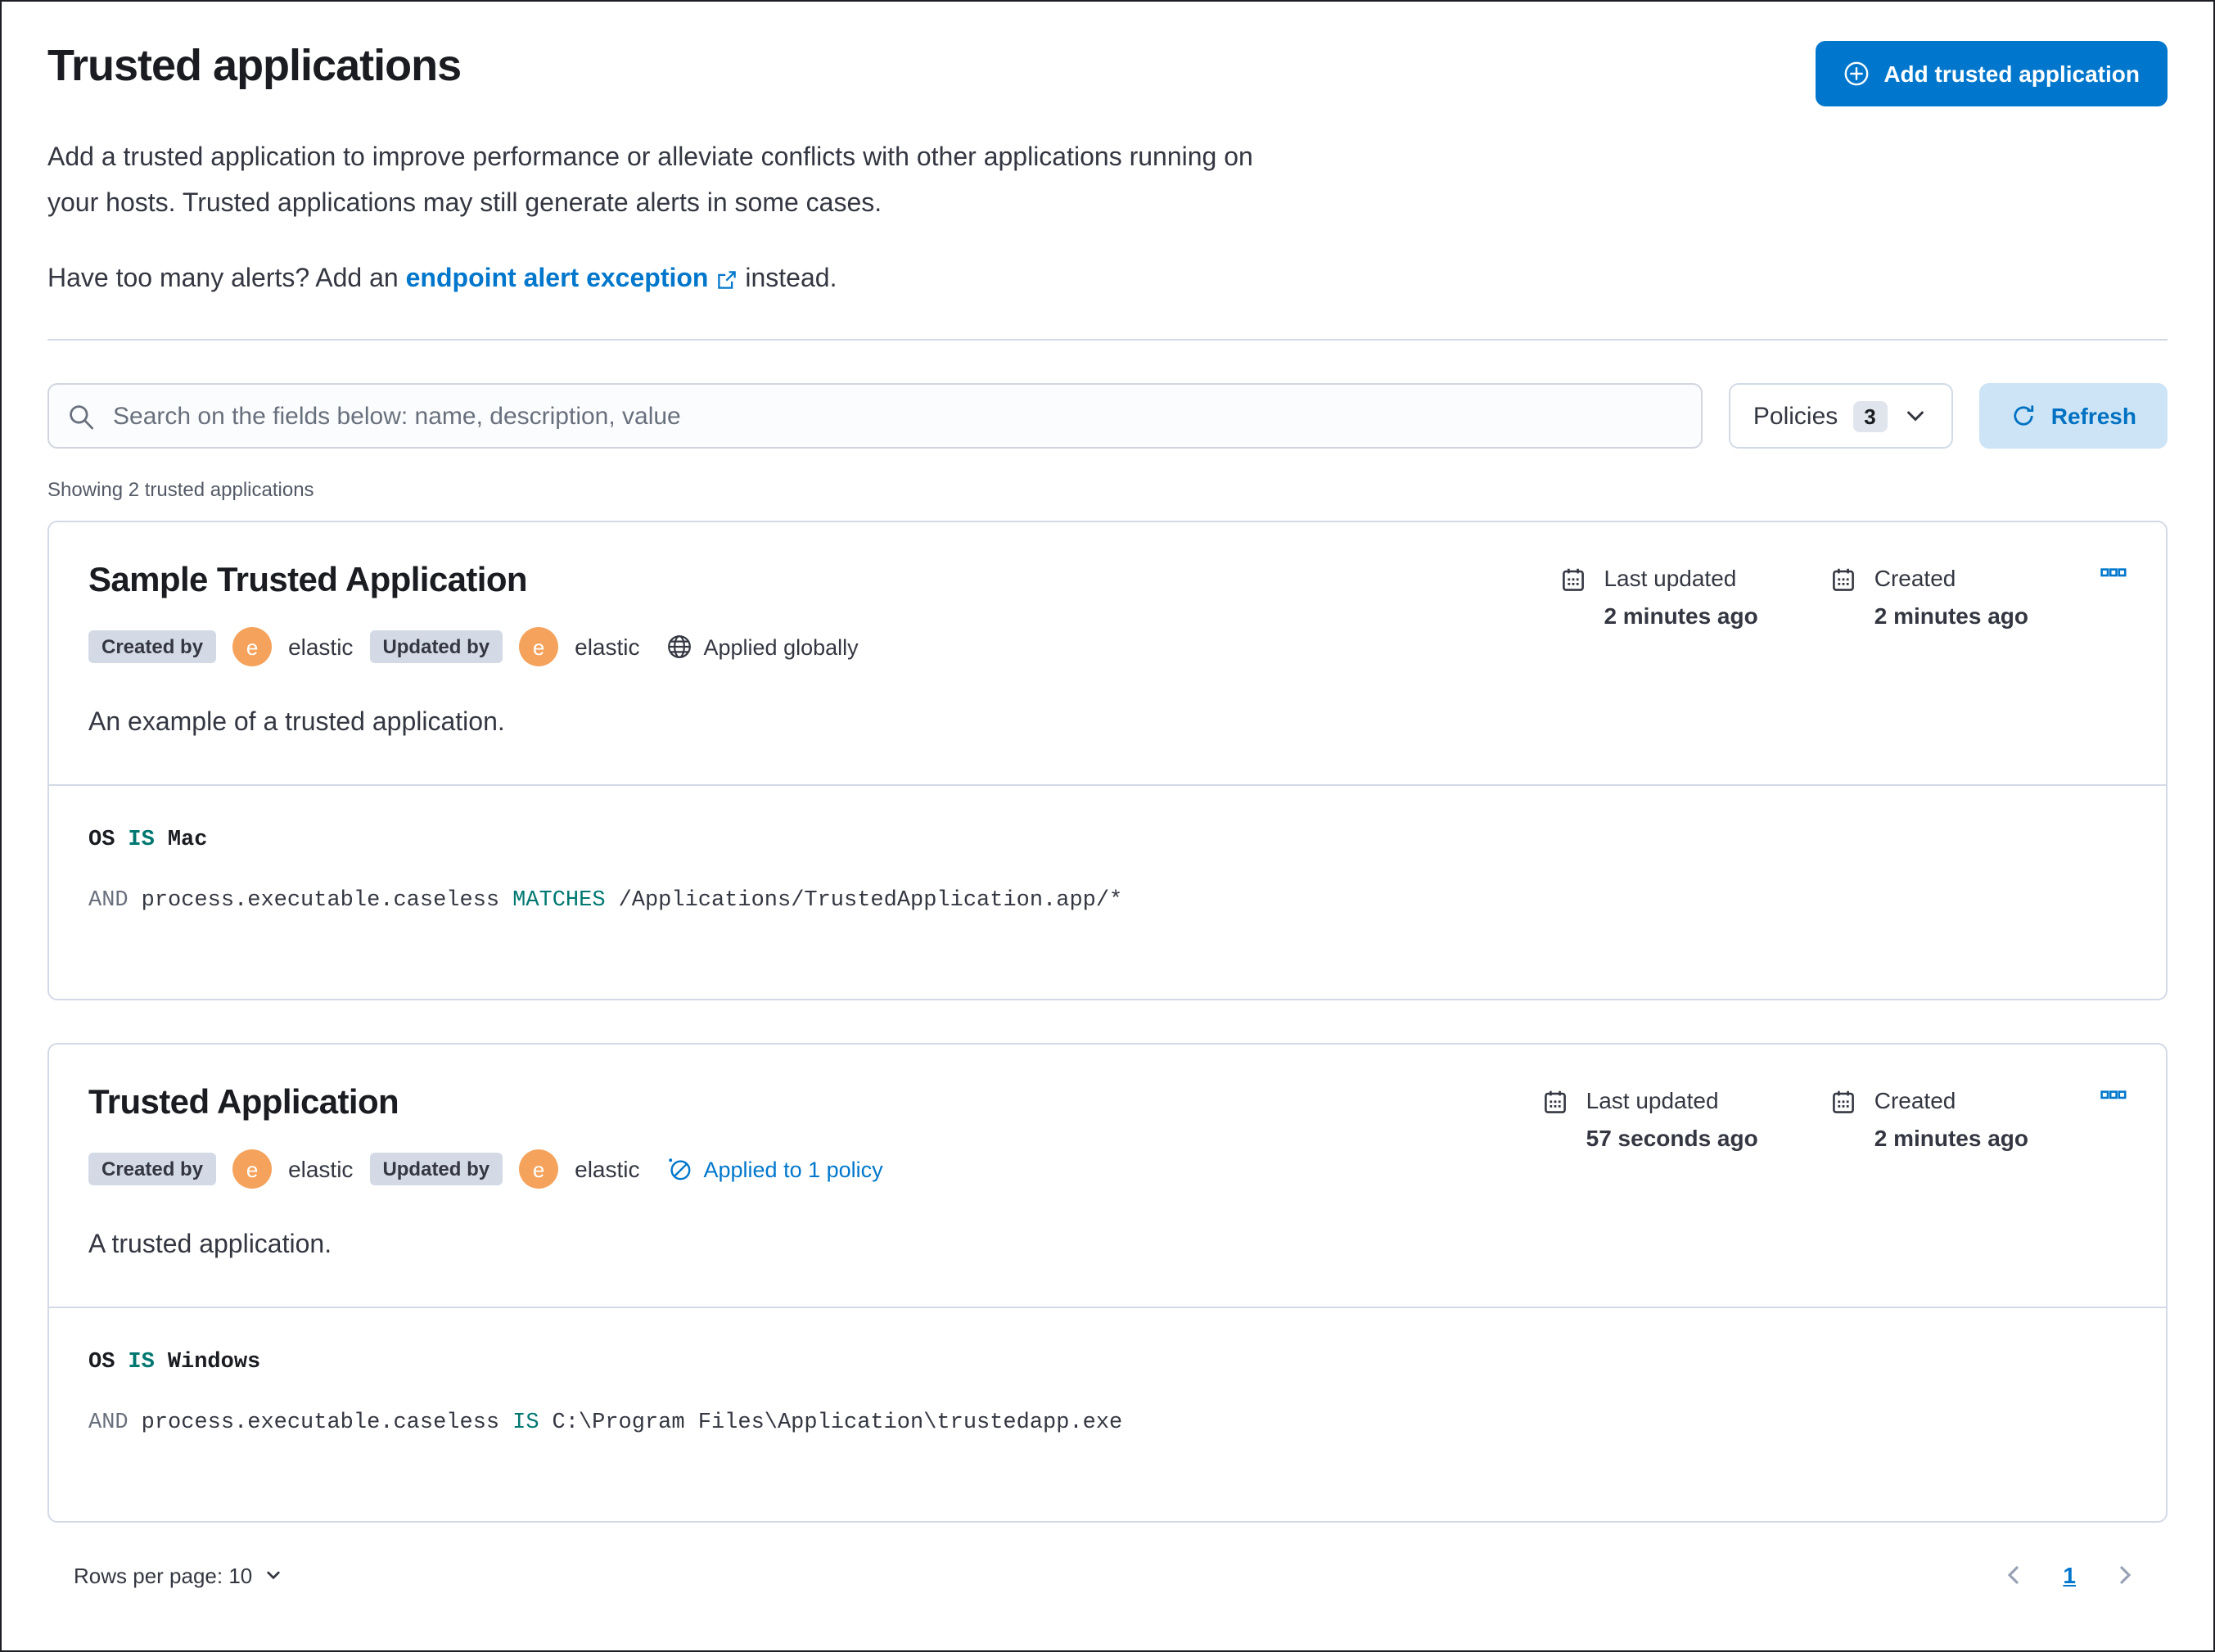 This screenshot has height=1652, width=2215. I want to click on criteria-value: Mac, so click(187, 840).